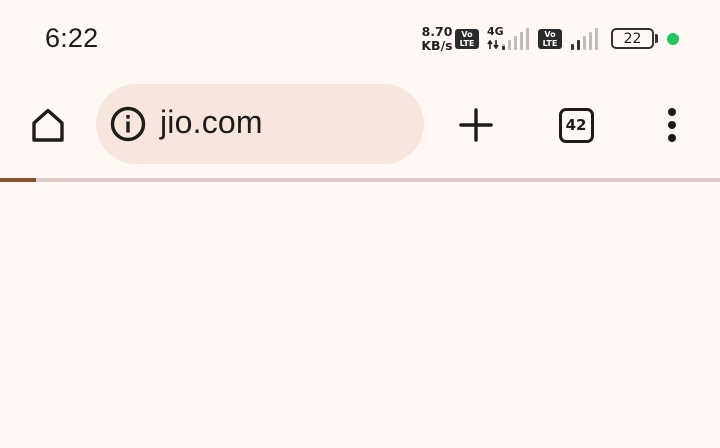 This screenshot has height=448, width=720. I want to click on network-speed: 8.70 KB/s, so click(437, 39).